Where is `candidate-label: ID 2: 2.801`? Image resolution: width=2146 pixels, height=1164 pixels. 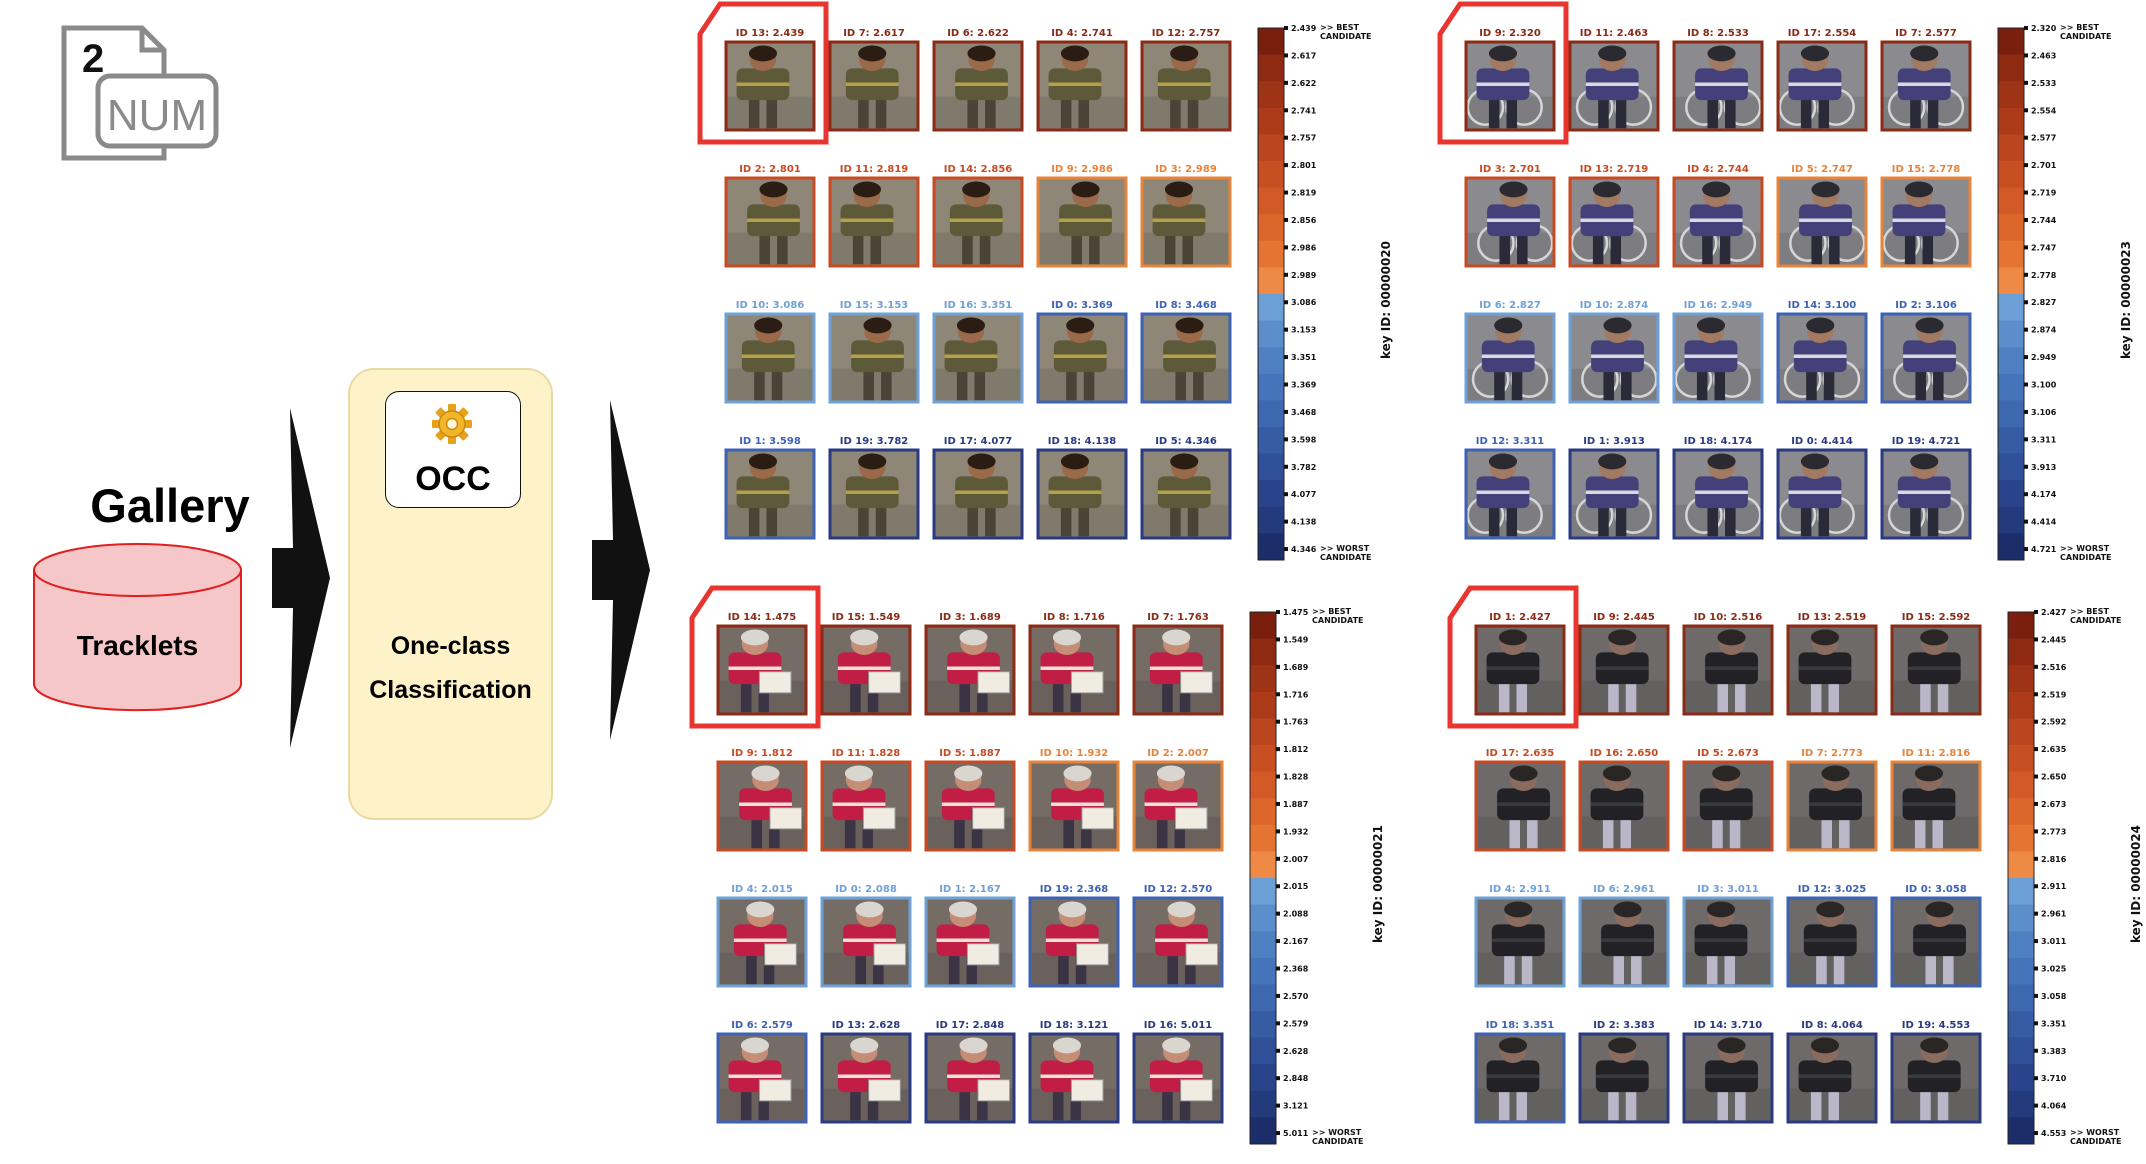
candidate-label: ID 2: 2.801 is located at coordinates (770, 169).